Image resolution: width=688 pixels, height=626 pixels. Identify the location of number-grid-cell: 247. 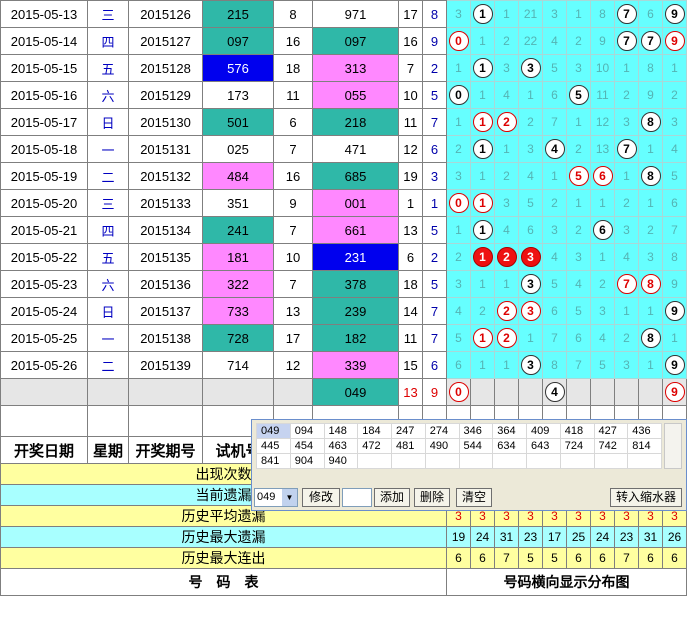
(408, 431).